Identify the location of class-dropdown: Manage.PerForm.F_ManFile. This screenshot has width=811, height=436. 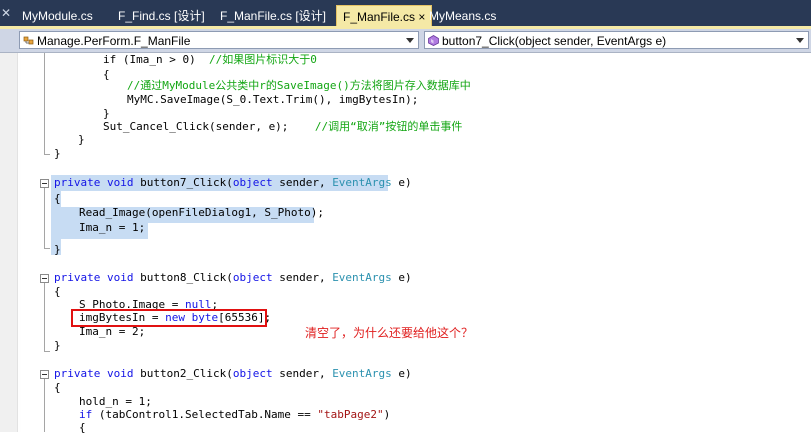
(219, 40).